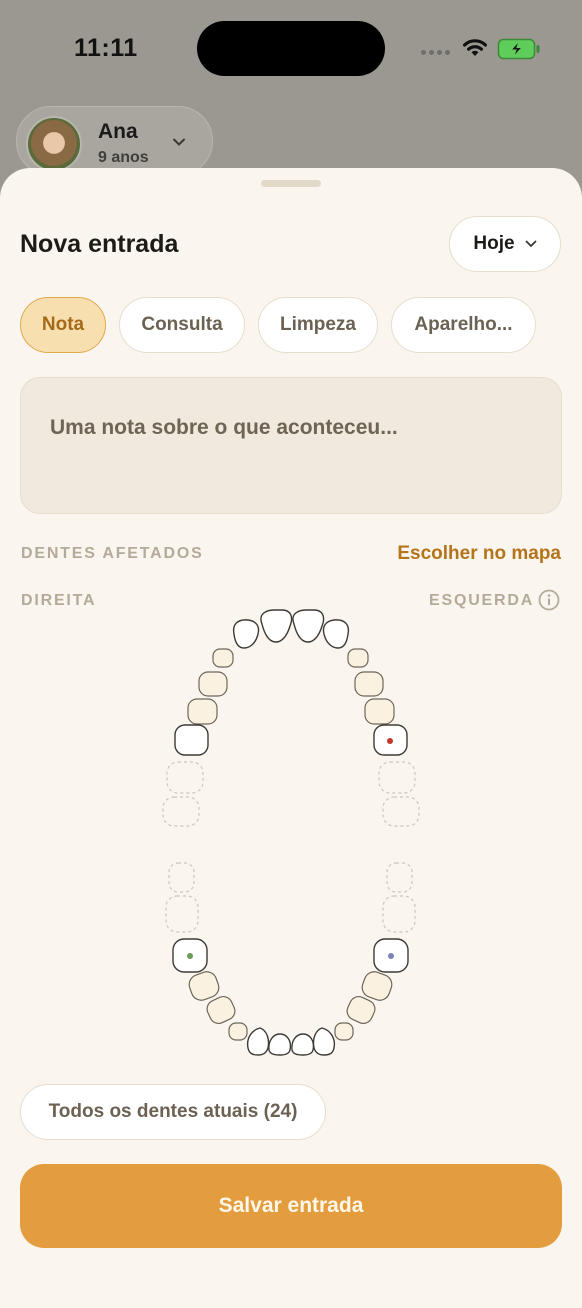 This screenshot has height=1308, width=582. Describe the element at coordinates (290, 959) in the screenshot. I see `lower-arch` at that location.